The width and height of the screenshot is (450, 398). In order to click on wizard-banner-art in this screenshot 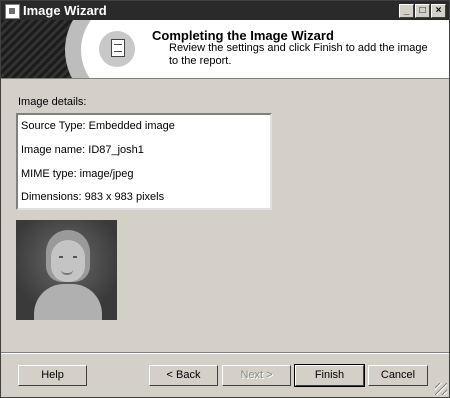, I will do `click(71, 49)`.